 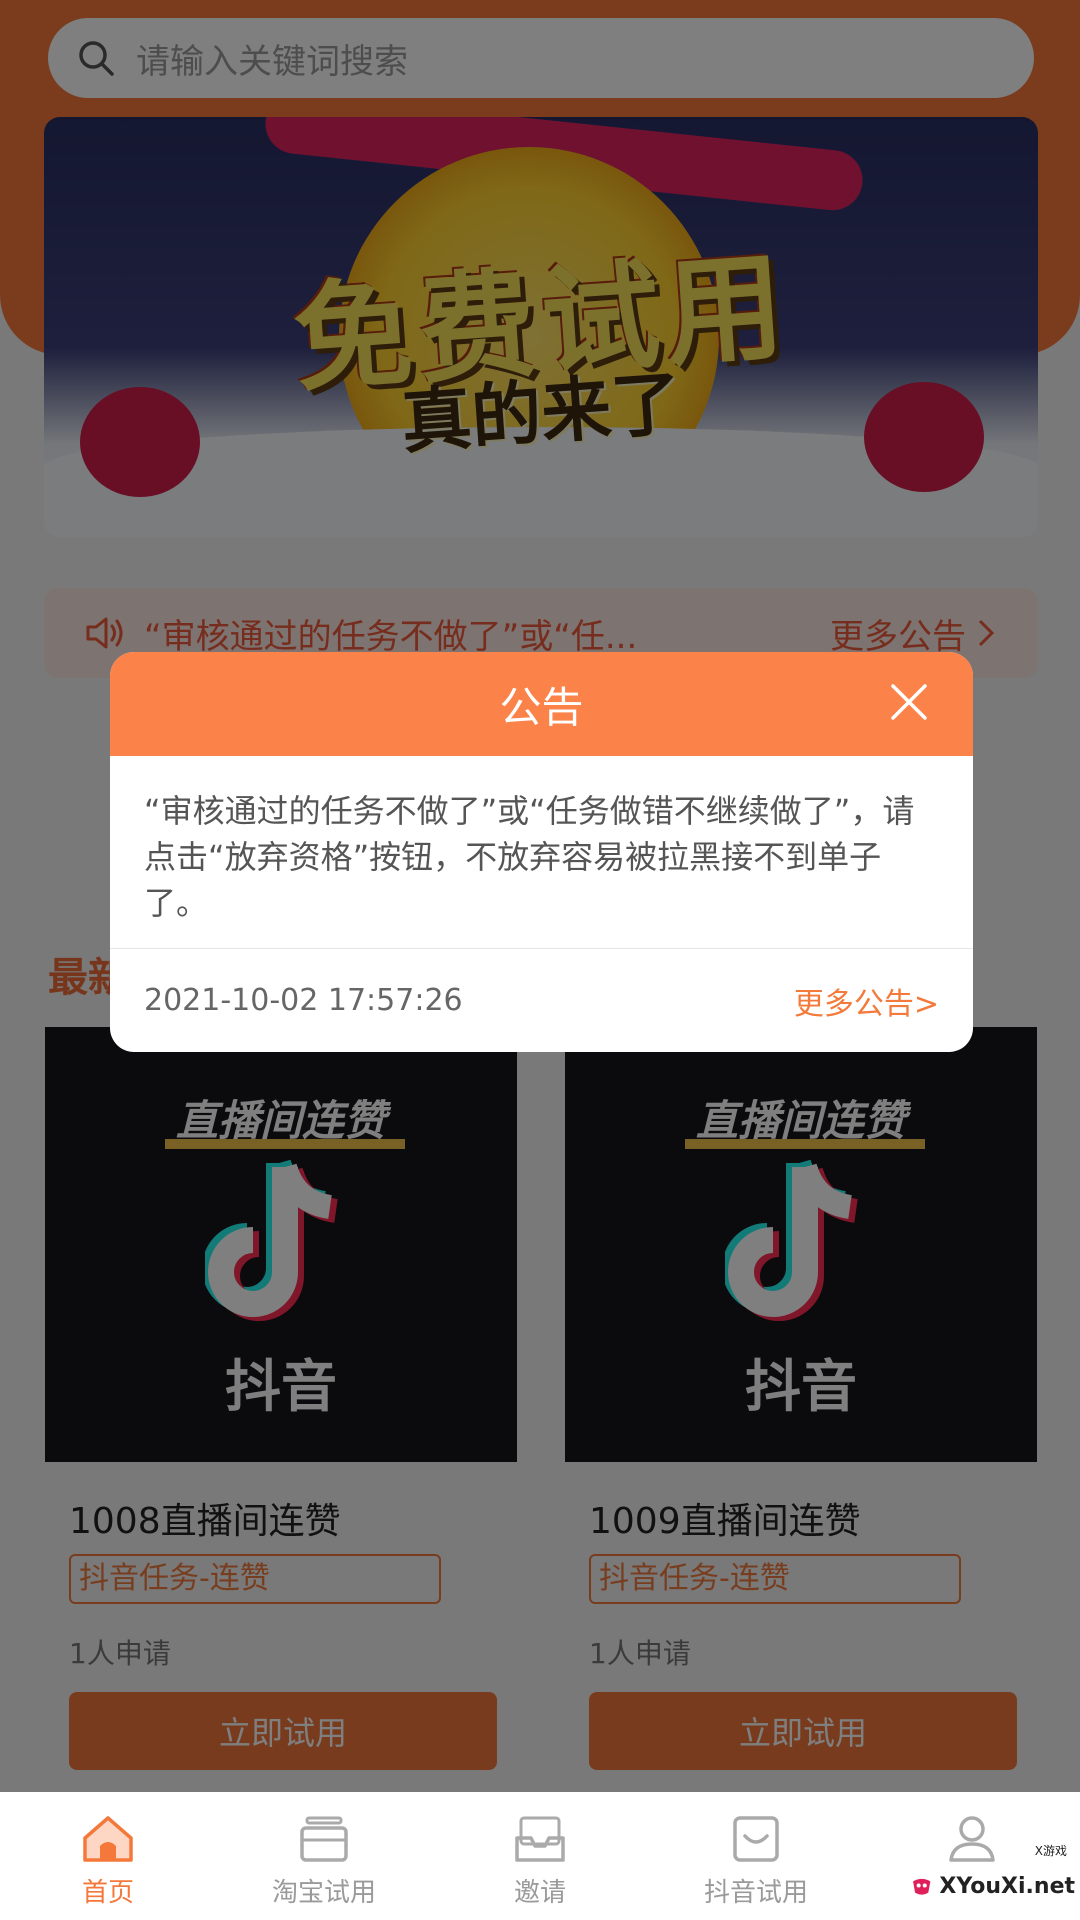 I want to click on close-icon, so click(x=909, y=702).